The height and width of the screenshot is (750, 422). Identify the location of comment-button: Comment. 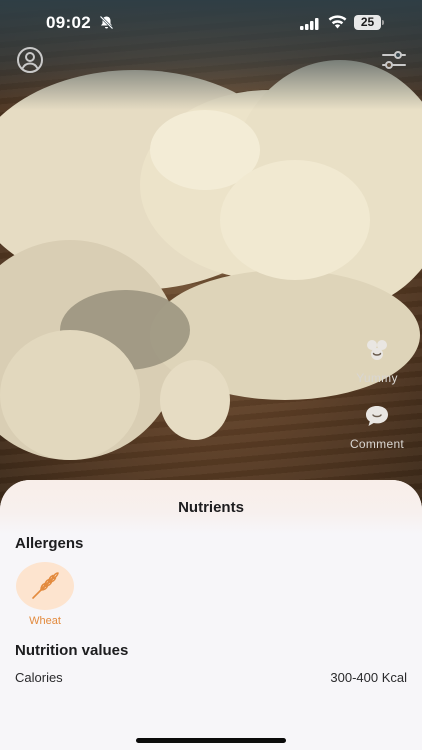
(377, 427).